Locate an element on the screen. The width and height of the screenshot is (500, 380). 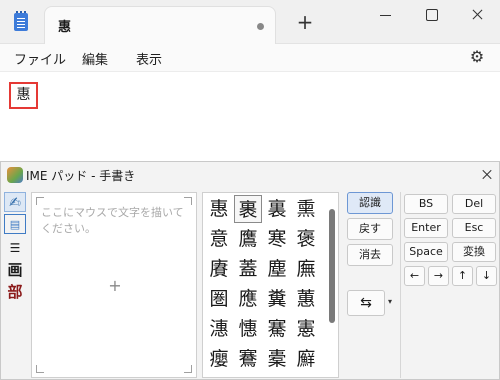
ime-pad-title: IME パッド - 手書き is located at coordinates (81, 176).